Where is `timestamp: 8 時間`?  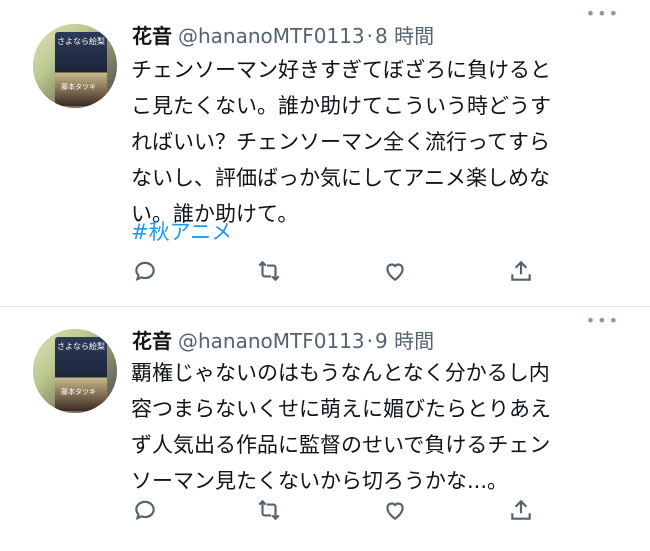 timestamp: 8 時間 is located at coordinates (404, 36).